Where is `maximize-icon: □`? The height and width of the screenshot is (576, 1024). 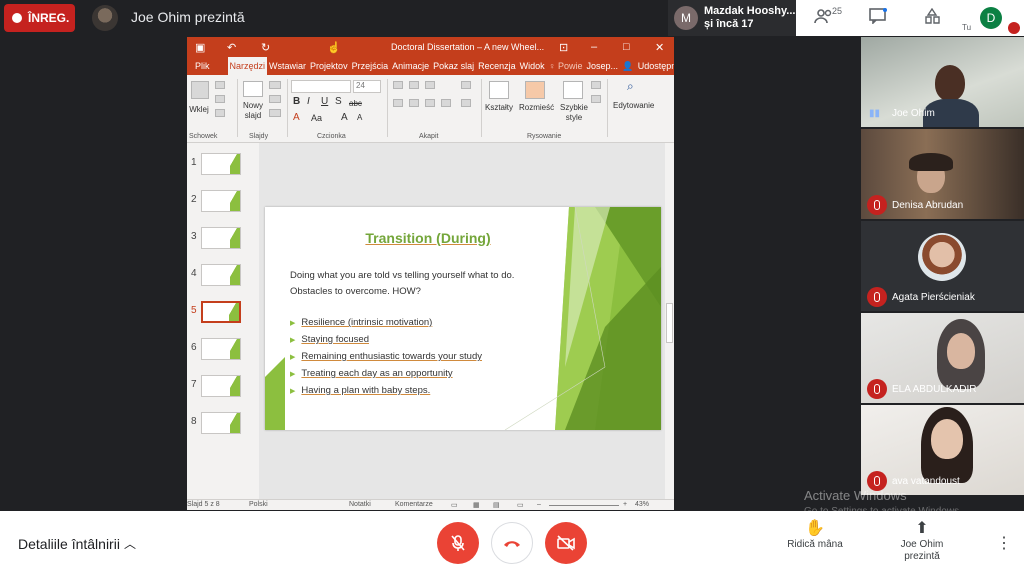
maximize-icon: □ is located at coordinates (626, 47).